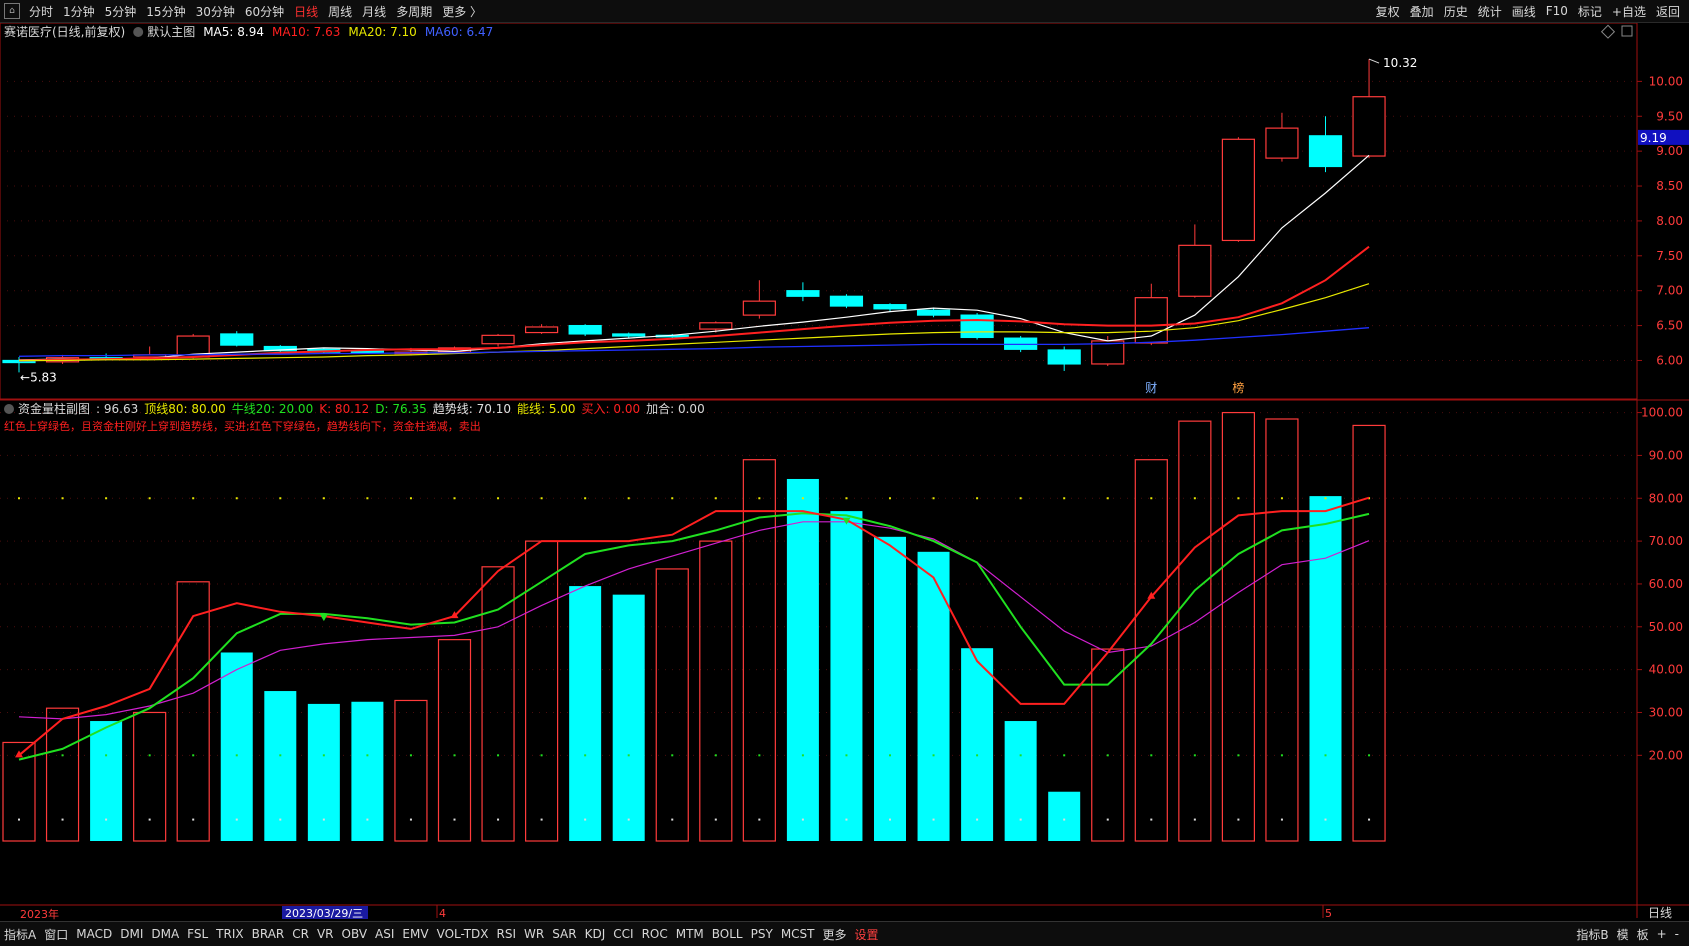 The image size is (1689, 946). What do you see at coordinates (165, 11) in the screenshot?
I see `period-tab-3: 15分钟` at bounding box center [165, 11].